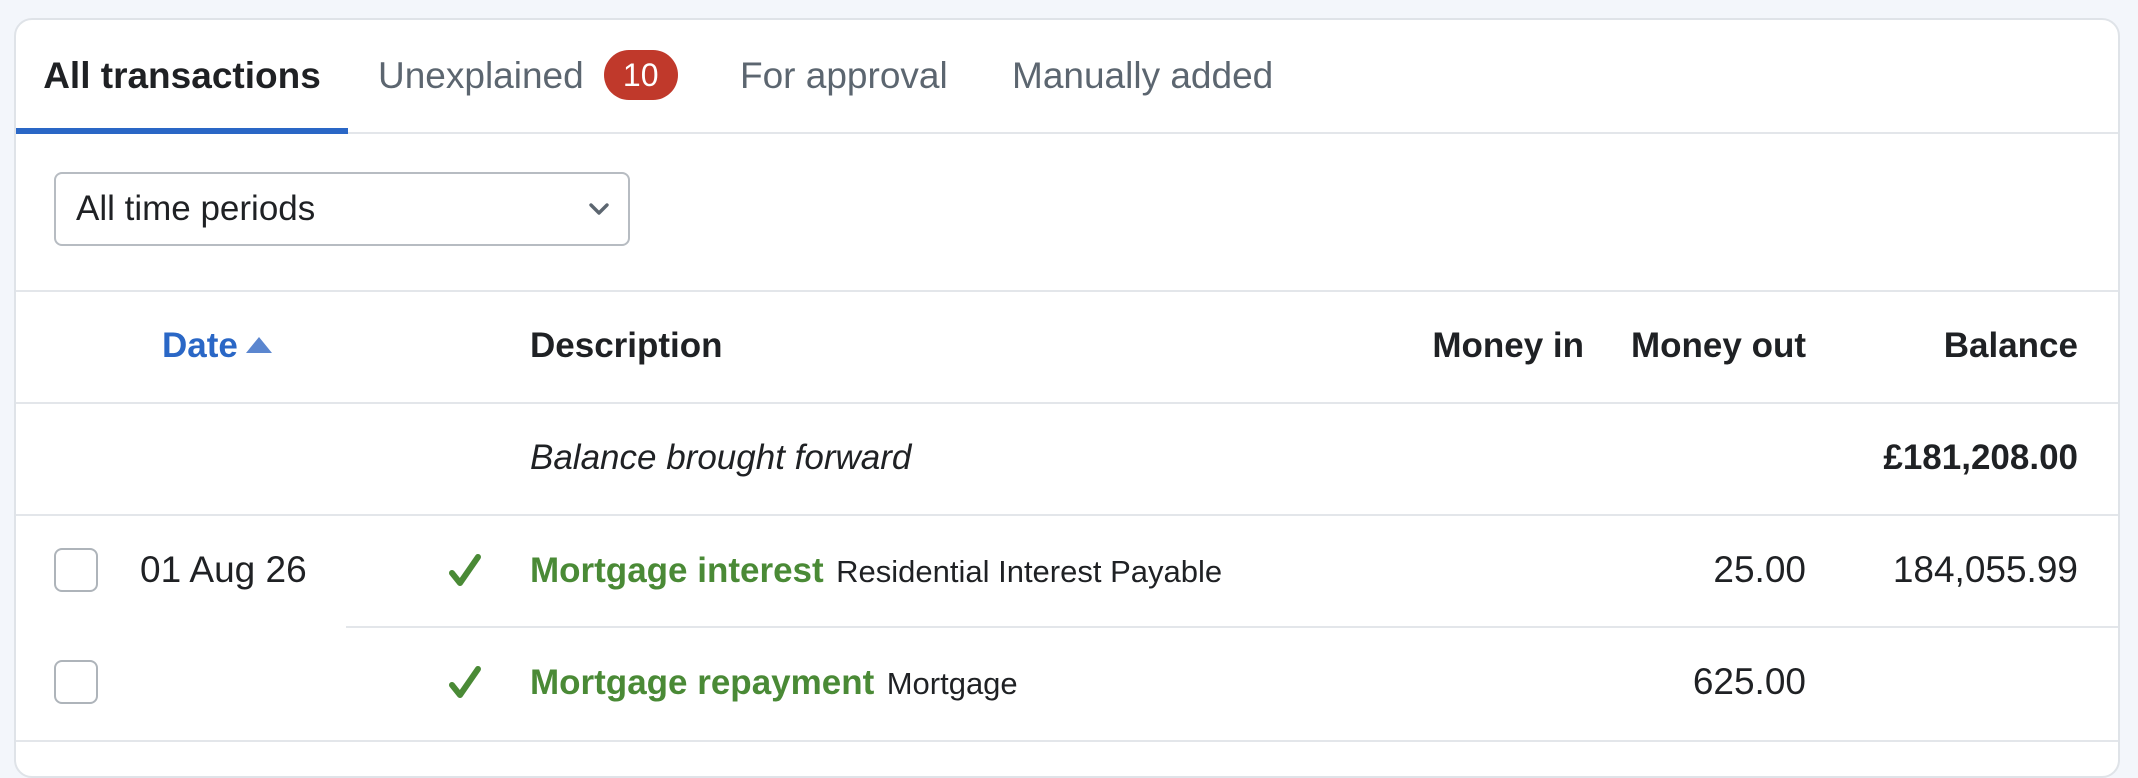 The height and width of the screenshot is (778, 2138). Describe the element at coordinates (1508, 345) in the screenshot. I see `money-in-column-header: Money in` at that location.